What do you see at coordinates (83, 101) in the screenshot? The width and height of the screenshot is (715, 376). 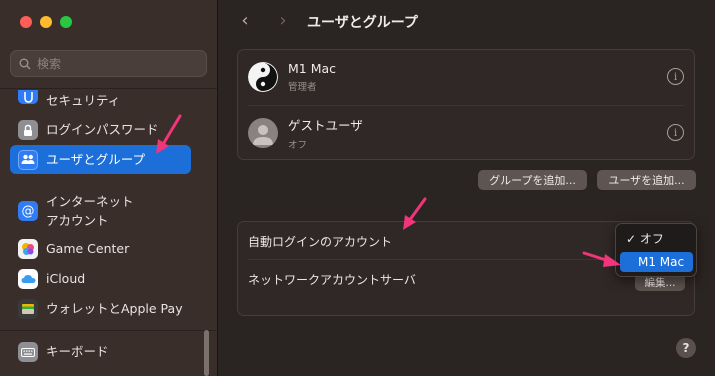 I see `sidebar-item-label: セキュリティ` at bounding box center [83, 101].